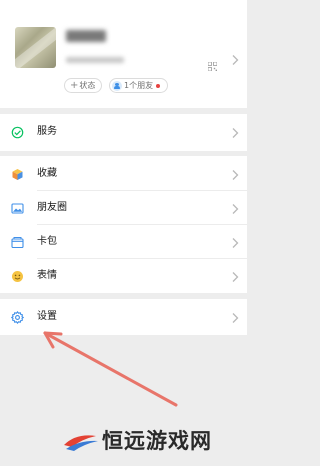 The width and height of the screenshot is (320, 466). What do you see at coordinates (123, 174) in the screenshot?
I see `menu-item-favorites: 收藏` at bounding box center [123, 174].